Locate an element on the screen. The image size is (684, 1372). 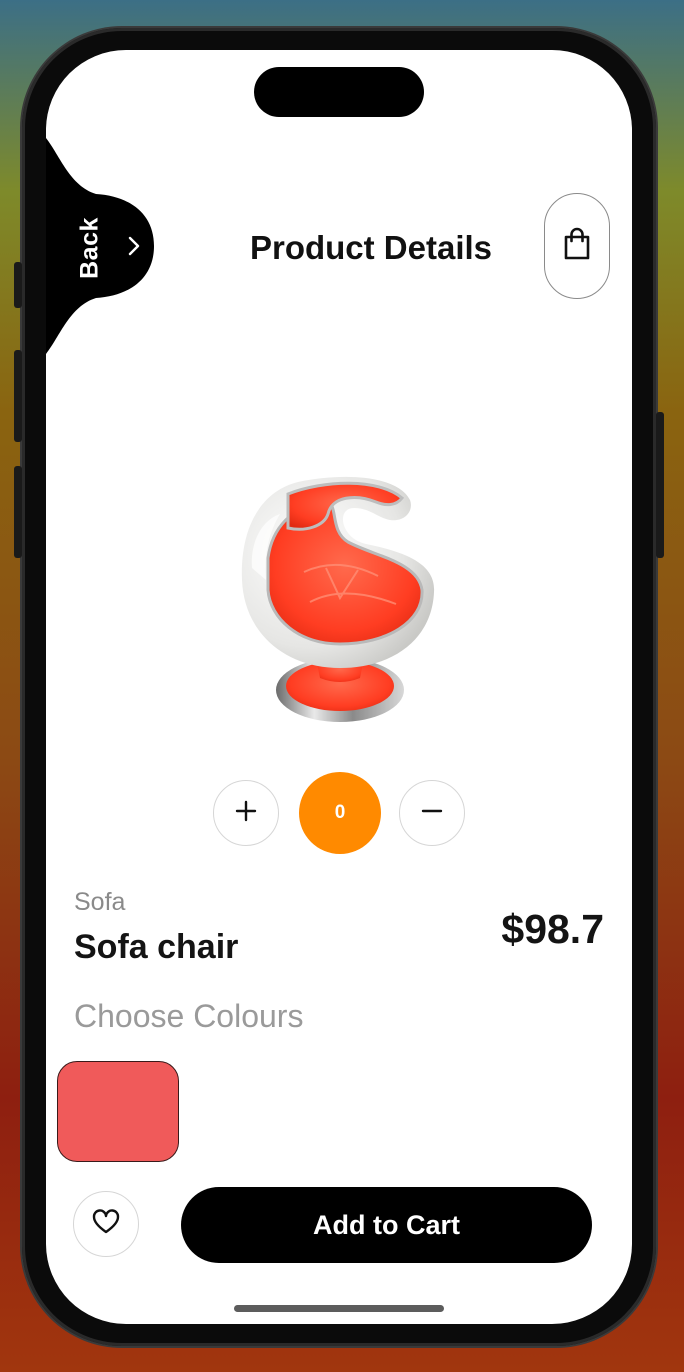
cart-bag-button is located at coordinates (577, 246).